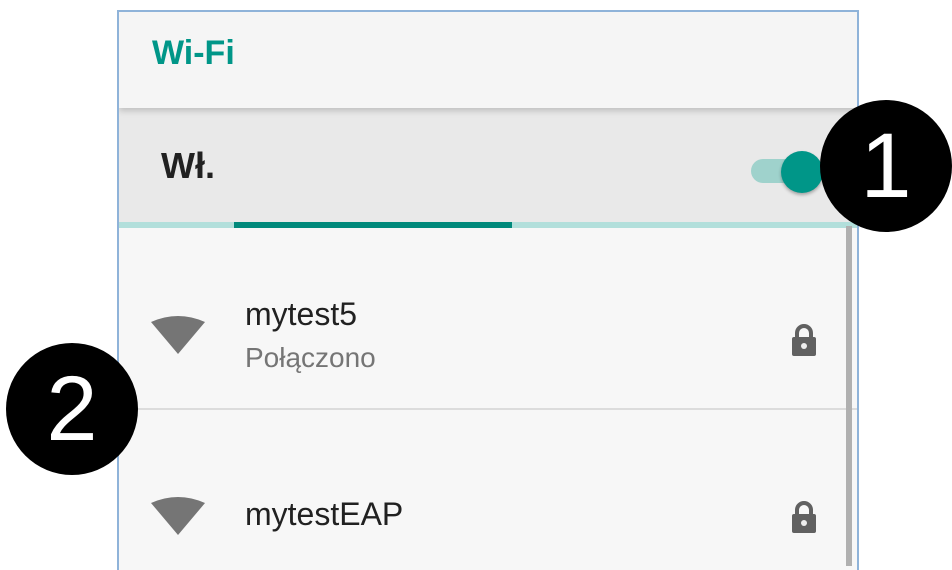 The height and width of the screenshot is (570, 952). I want to click on network-ssid: mytest5, so click(301, 314).